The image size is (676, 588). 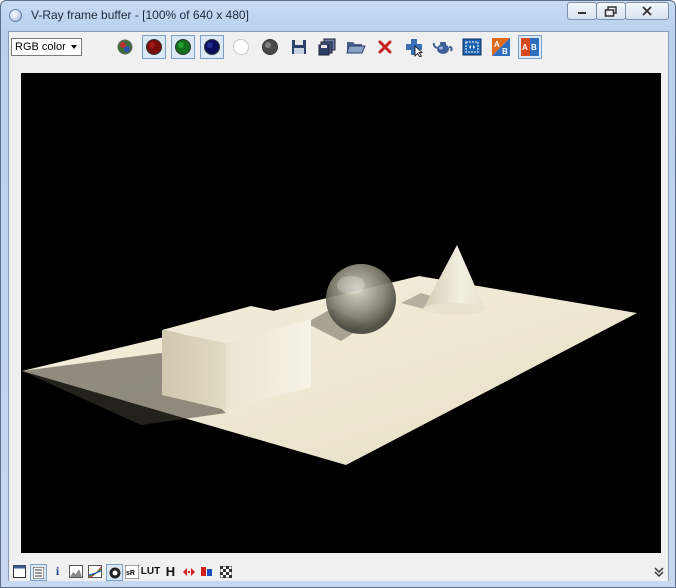 I want to click on restore-icon, so click(x=610, y=11).